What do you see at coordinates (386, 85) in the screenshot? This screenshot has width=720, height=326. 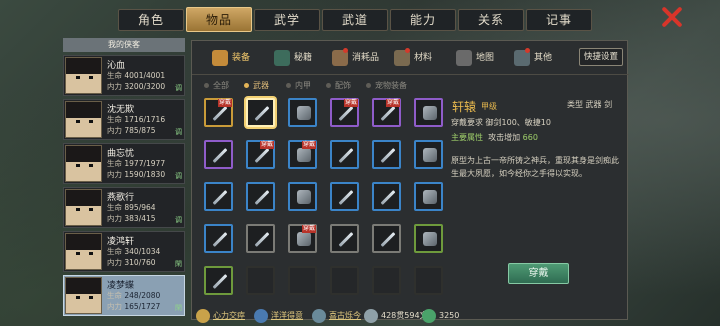 I see `filter-option: 宠物装备` at bounding box center [386, 85].